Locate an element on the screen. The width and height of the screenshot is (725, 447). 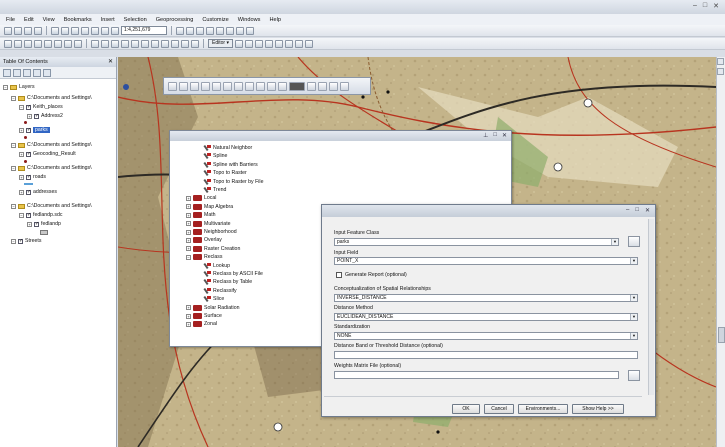
go-to-xy-icon is located at coordinates (145, 43).